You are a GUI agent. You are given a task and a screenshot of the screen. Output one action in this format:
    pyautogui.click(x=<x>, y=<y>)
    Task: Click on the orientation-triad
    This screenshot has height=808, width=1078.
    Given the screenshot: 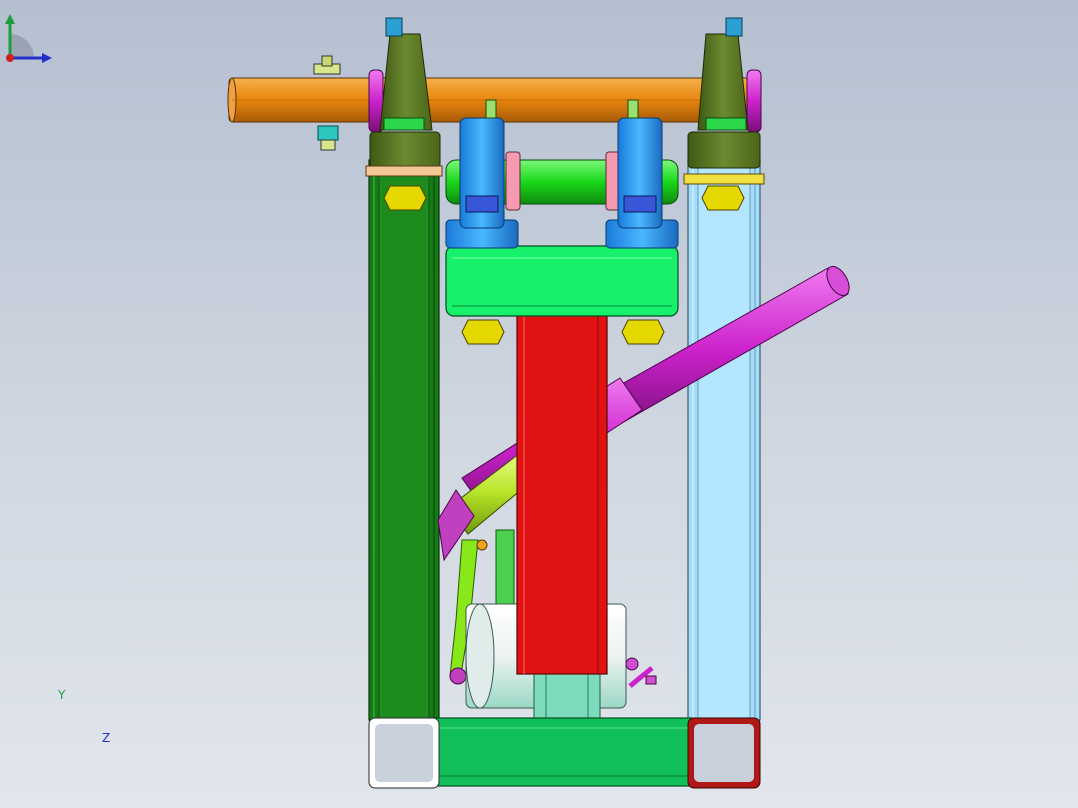 What is the action you would take?
    pyautogui.click(x=28, y=38)
    